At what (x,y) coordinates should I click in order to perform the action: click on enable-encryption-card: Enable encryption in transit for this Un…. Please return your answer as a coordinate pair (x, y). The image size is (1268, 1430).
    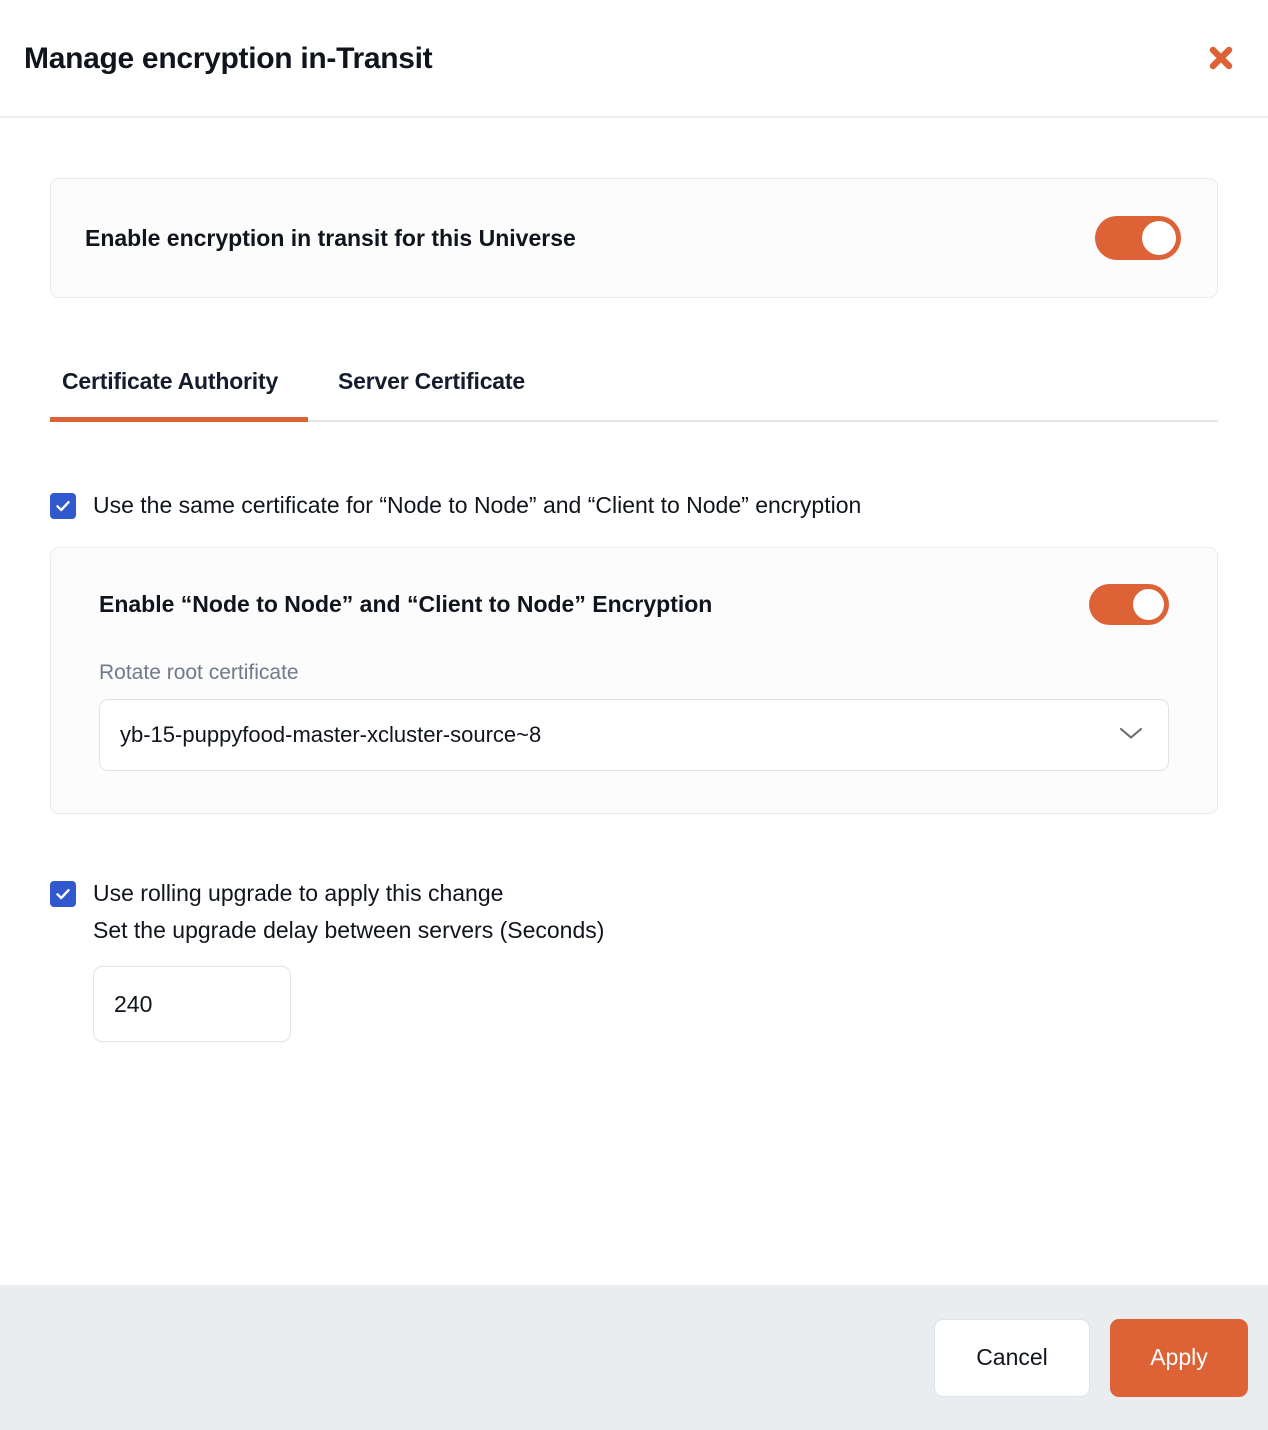
    Looking at the image, I should click on (634, 238).